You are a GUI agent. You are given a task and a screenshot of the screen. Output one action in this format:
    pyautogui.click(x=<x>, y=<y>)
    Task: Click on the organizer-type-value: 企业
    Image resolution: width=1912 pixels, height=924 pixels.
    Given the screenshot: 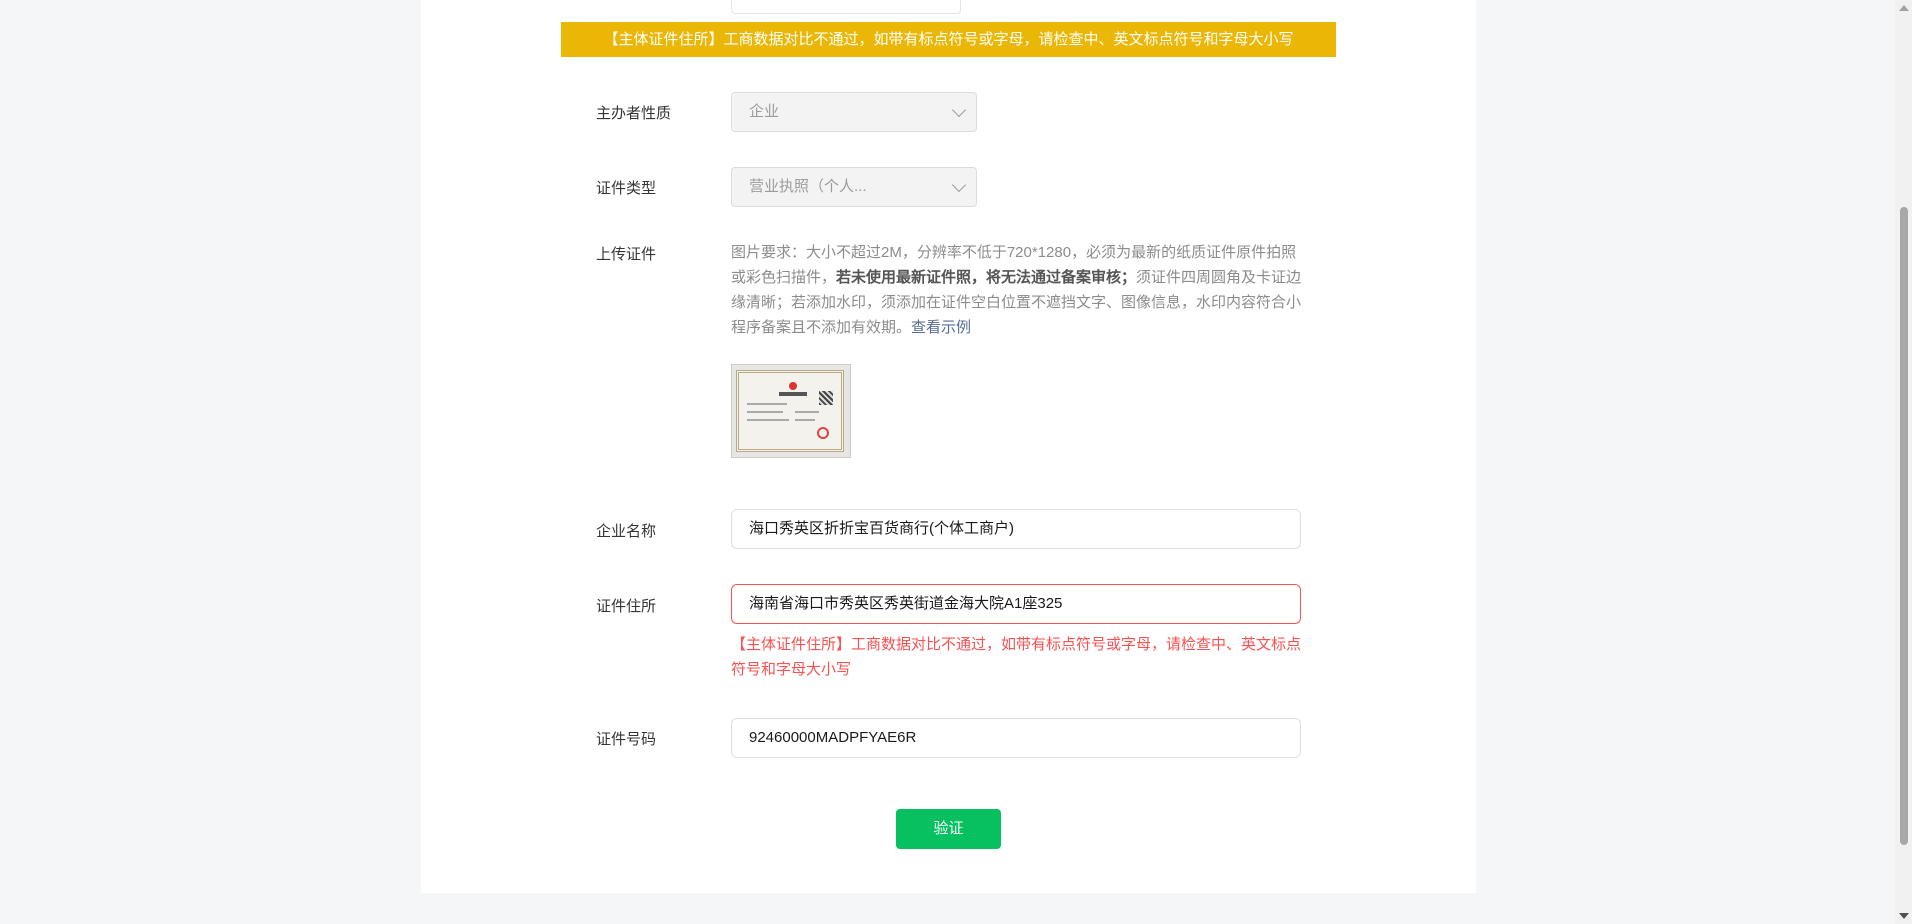 What is the action you would take?
    pyautogui.click(x=764, y=111)
    